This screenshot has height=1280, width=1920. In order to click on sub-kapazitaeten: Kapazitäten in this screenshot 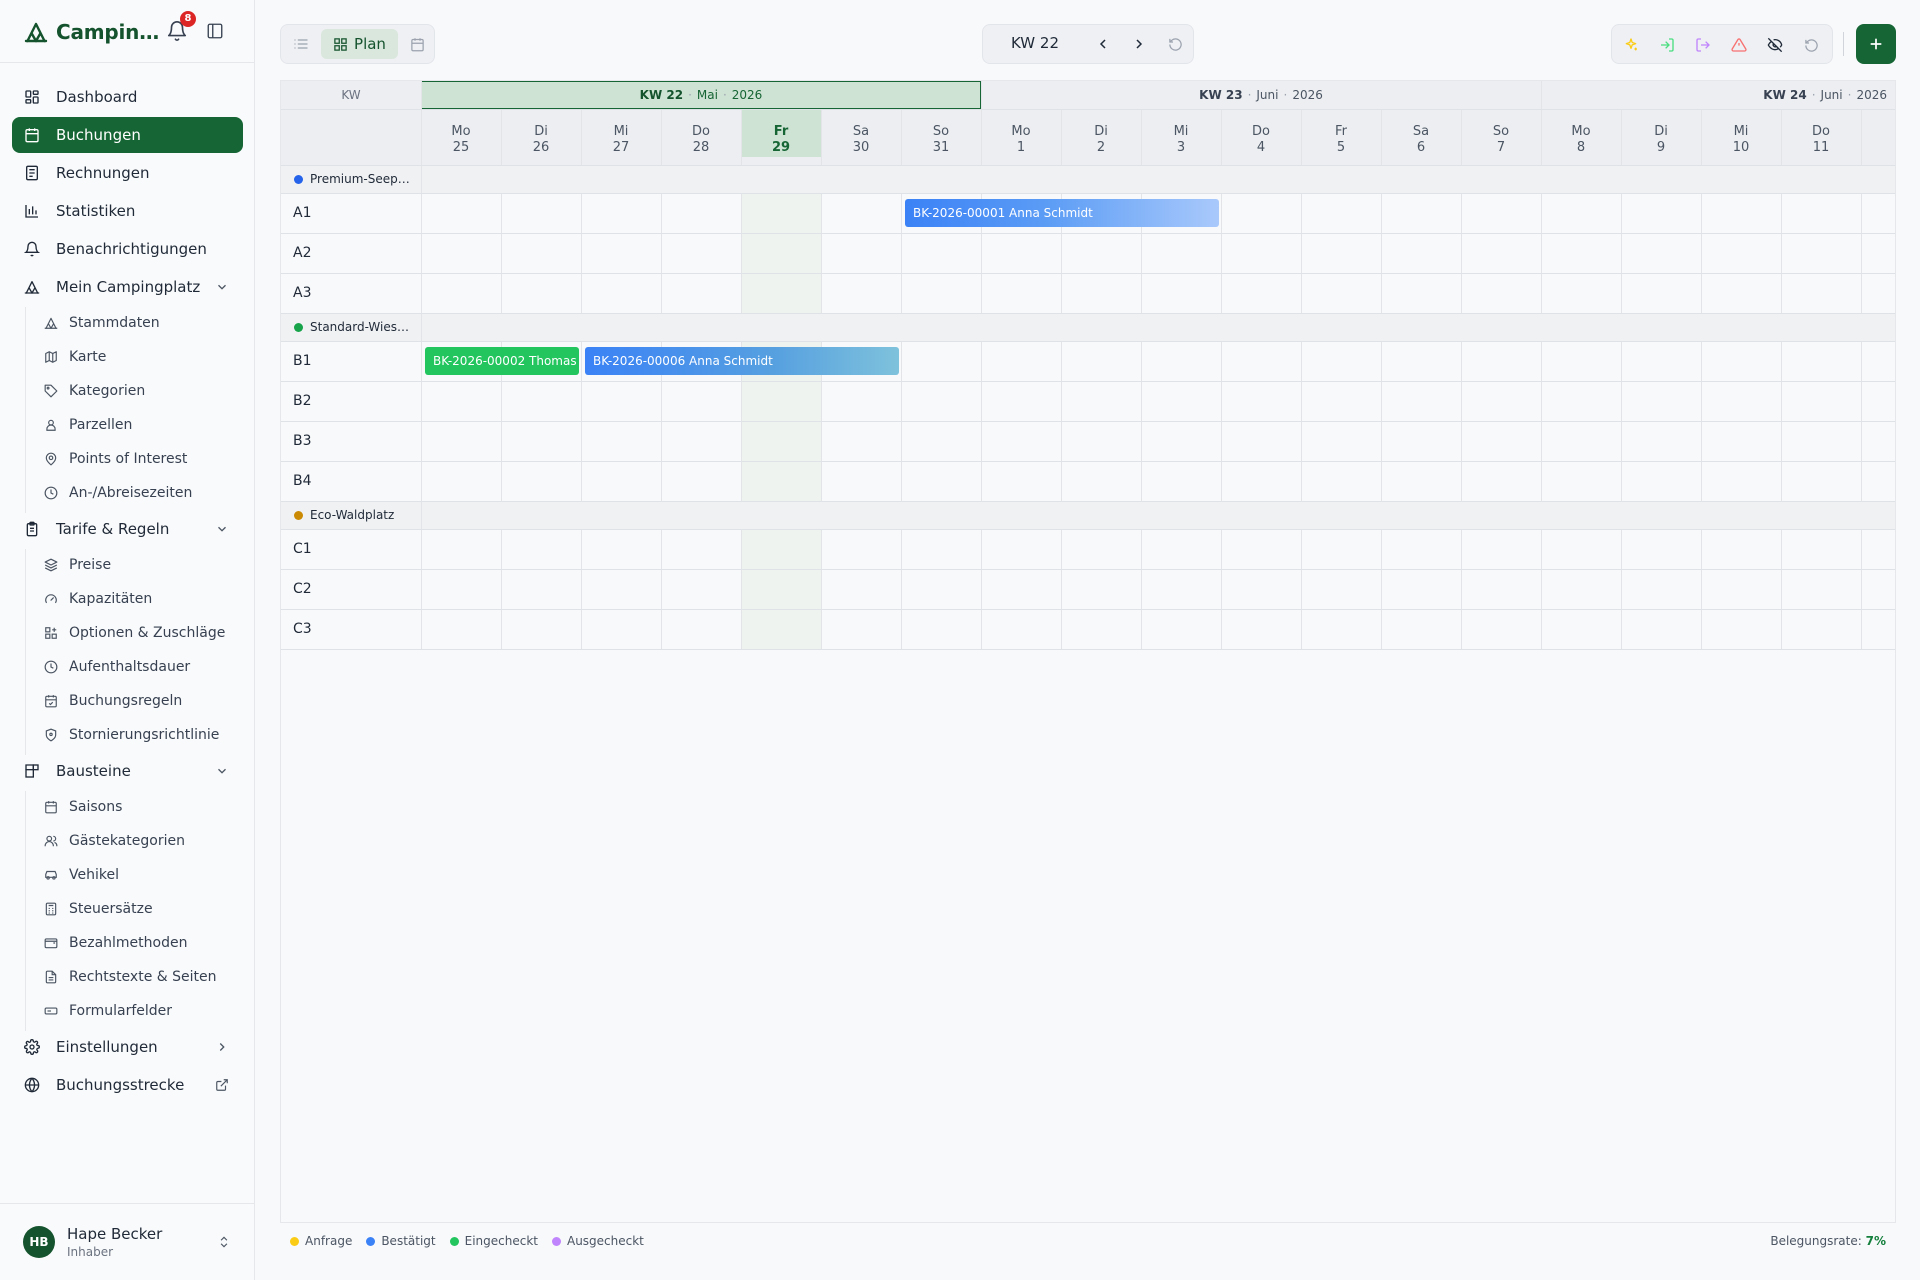, I will do `click(139, 599)`.